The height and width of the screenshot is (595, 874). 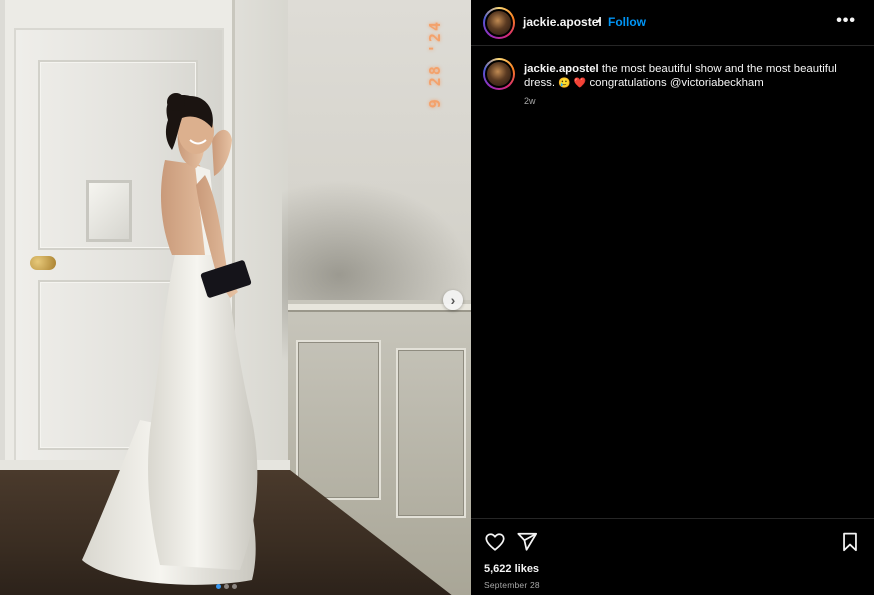 I want to click on chevron-right-icon: ›, so click(x=453, y=300).